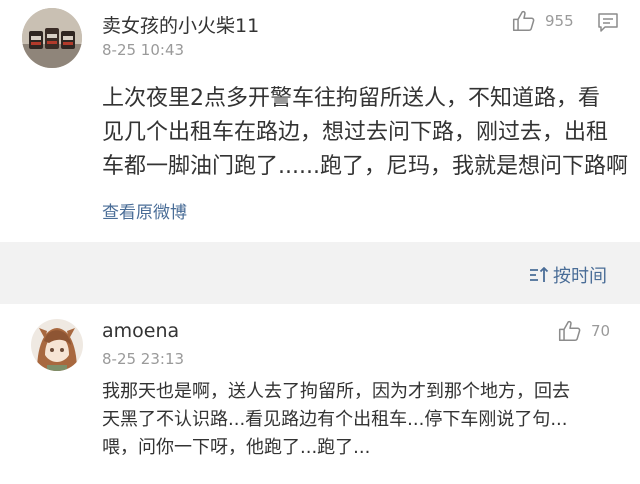 Image resolution: width=640 pixels, height=484 pixels. I want to click on post-text-line: 见几个出租车在路边，想过去问下路，刚过去，出租, so click(355, 132).